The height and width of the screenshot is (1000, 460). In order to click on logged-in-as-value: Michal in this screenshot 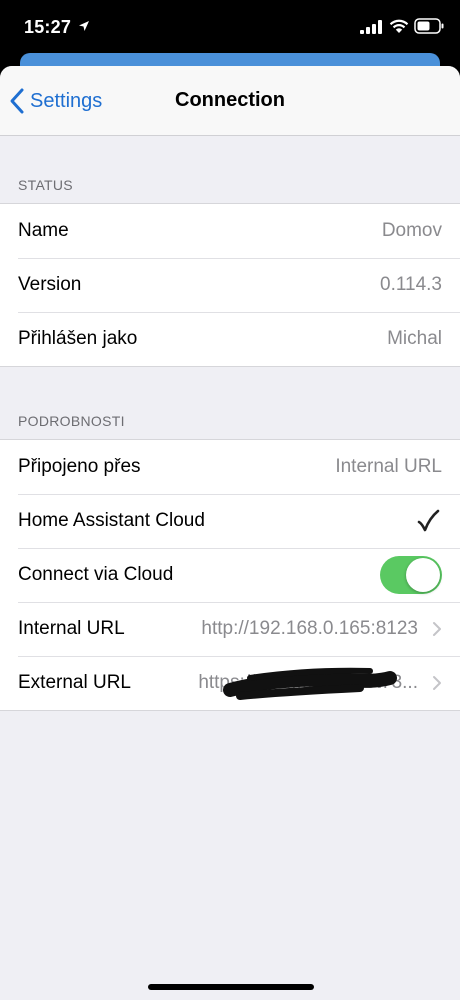, I will do `click(414, 338)`.